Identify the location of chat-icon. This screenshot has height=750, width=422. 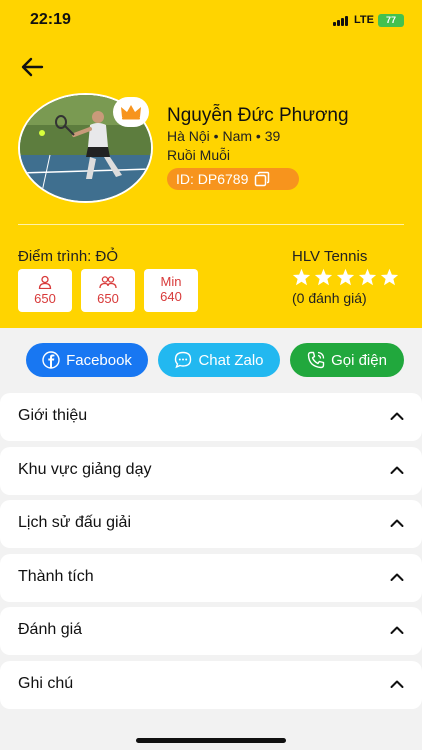
(183, 360).